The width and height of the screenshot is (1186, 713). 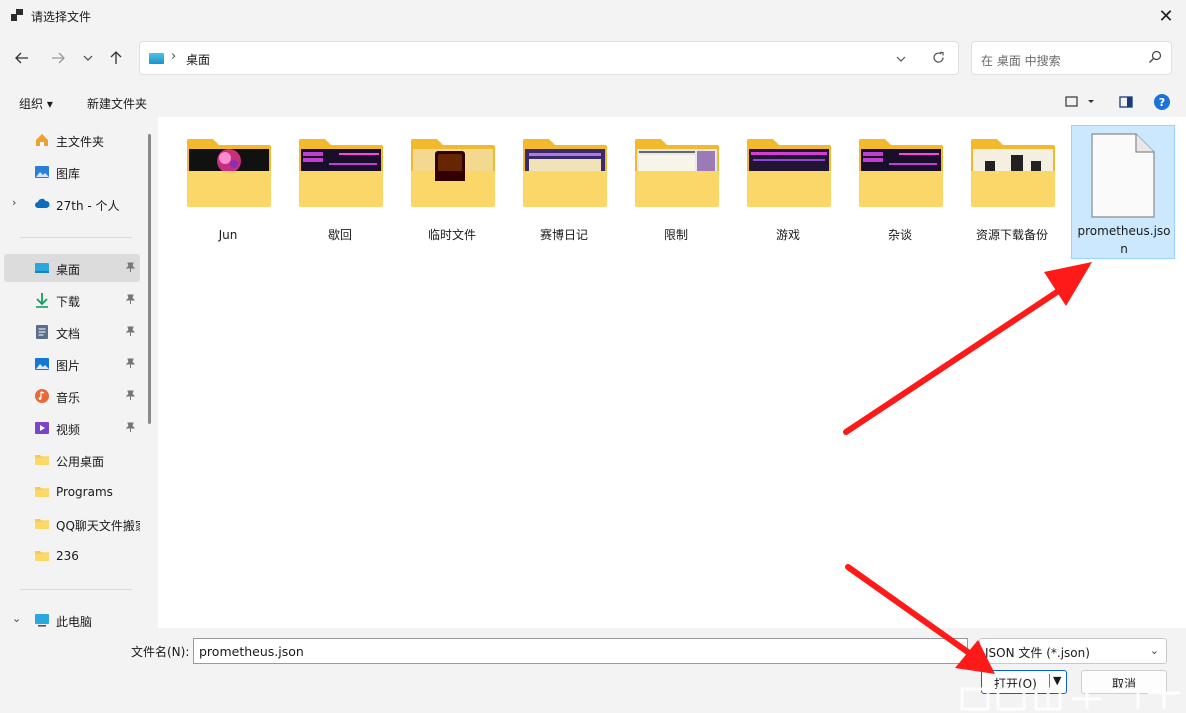 I want to click on folder-item: 赛博日记, so click(x=563, y=190).